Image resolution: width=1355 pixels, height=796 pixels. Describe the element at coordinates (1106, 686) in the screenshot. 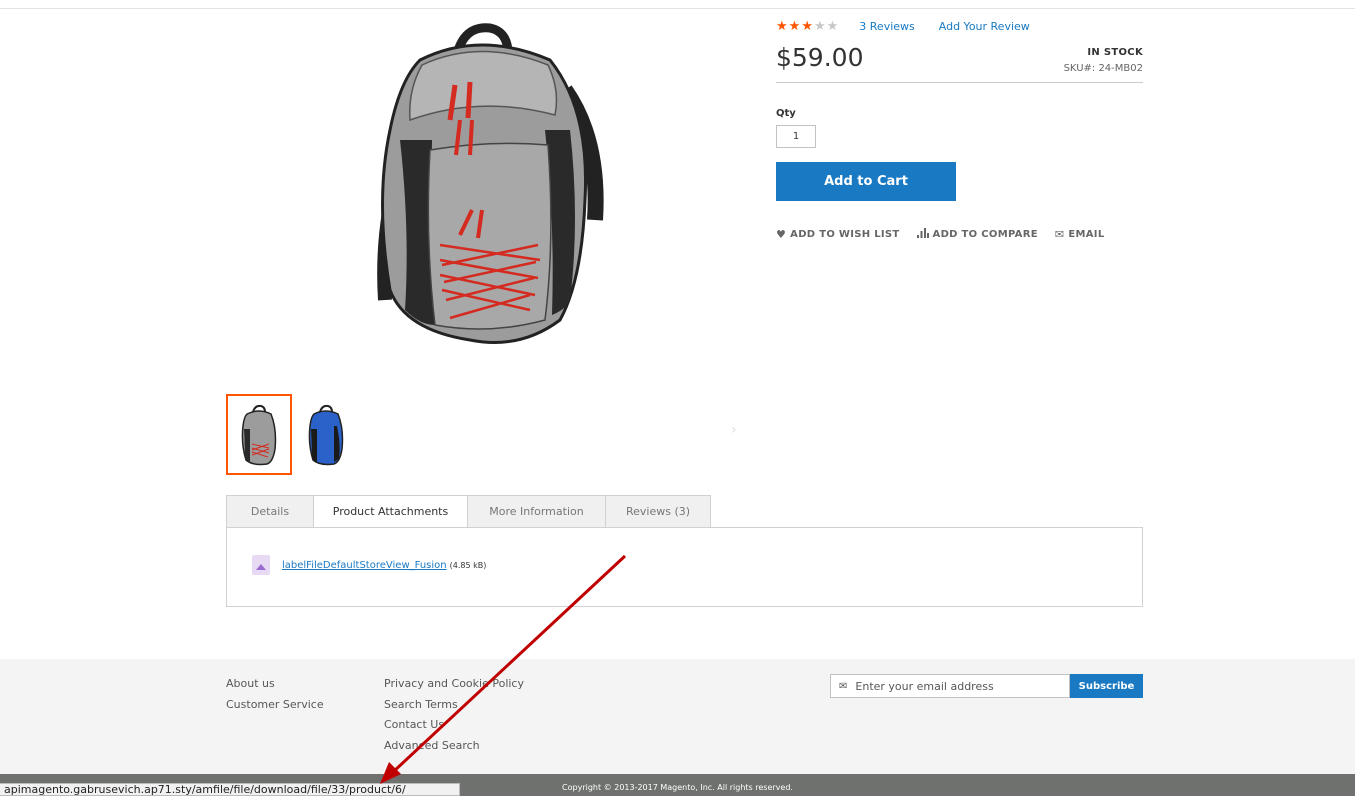

I see `subscribe-button: Subscribe` at that location.